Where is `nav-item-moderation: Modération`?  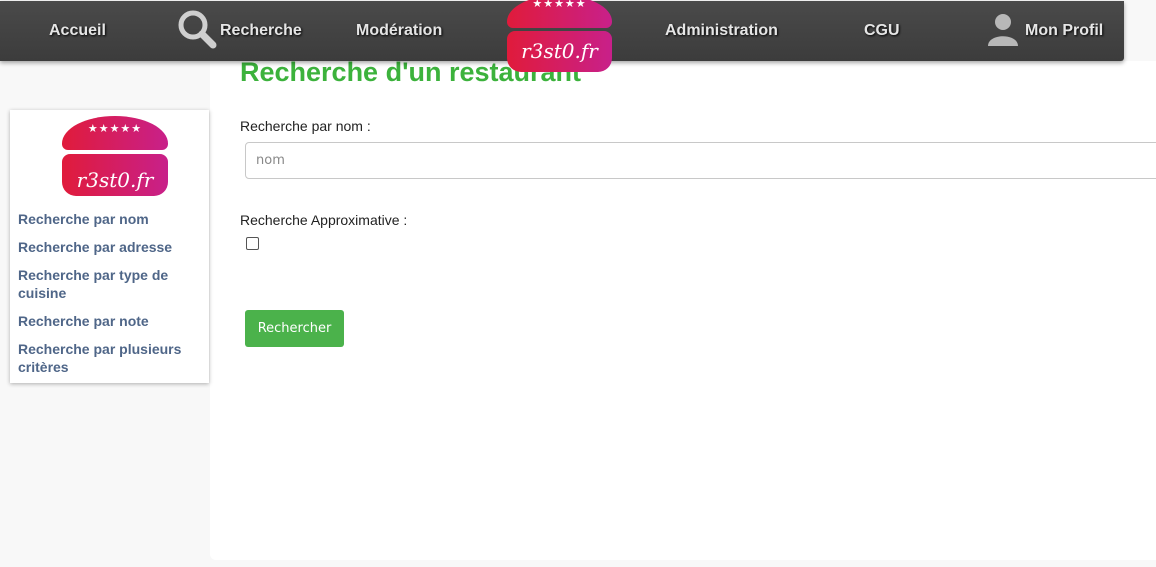 nav-item-moderation: Modération is located at coordinates (399, 31).